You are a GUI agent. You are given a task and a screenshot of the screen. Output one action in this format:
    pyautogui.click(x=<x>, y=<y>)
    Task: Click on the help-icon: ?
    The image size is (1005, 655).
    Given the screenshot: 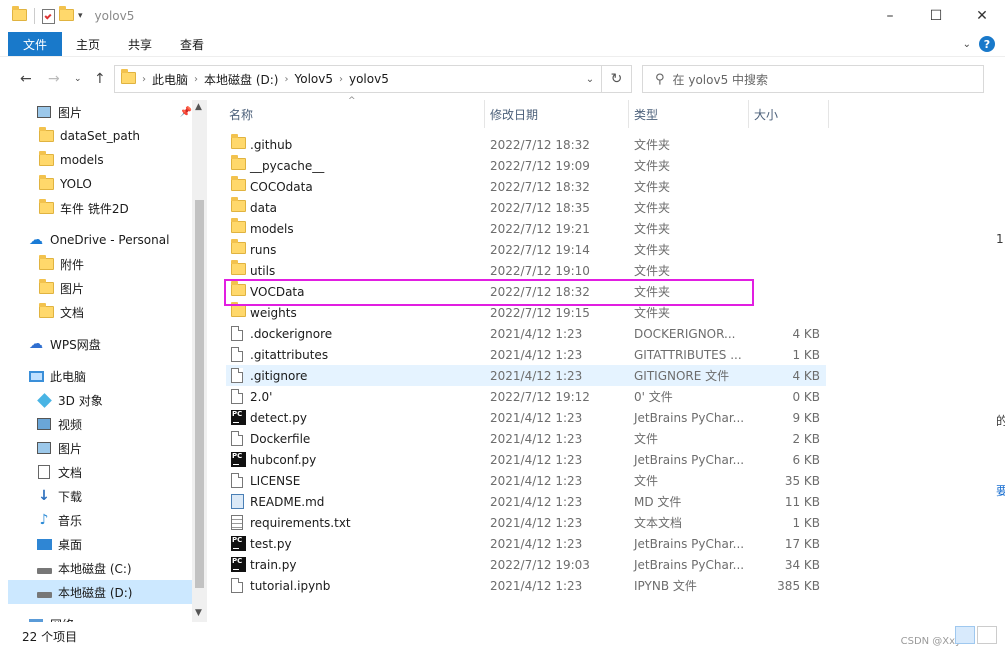 What is the action you would take?
    pyautogui.click(x=987, y=44)
    